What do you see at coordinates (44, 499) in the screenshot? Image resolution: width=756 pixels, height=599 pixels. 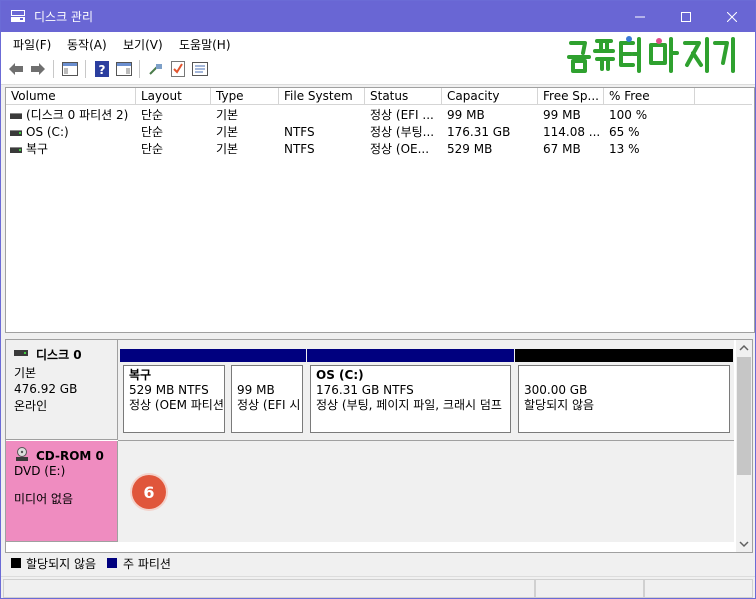 I see `cdrom0-media: 미디어 없음` at bounding box center [44, 499].